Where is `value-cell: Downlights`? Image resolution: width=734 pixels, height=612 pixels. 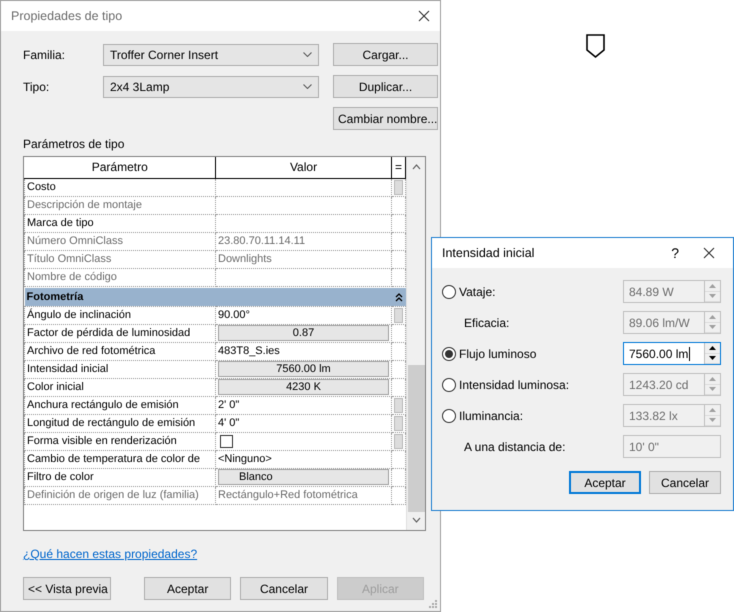
value-cell: Downlights is located at coordinates (304, 259).